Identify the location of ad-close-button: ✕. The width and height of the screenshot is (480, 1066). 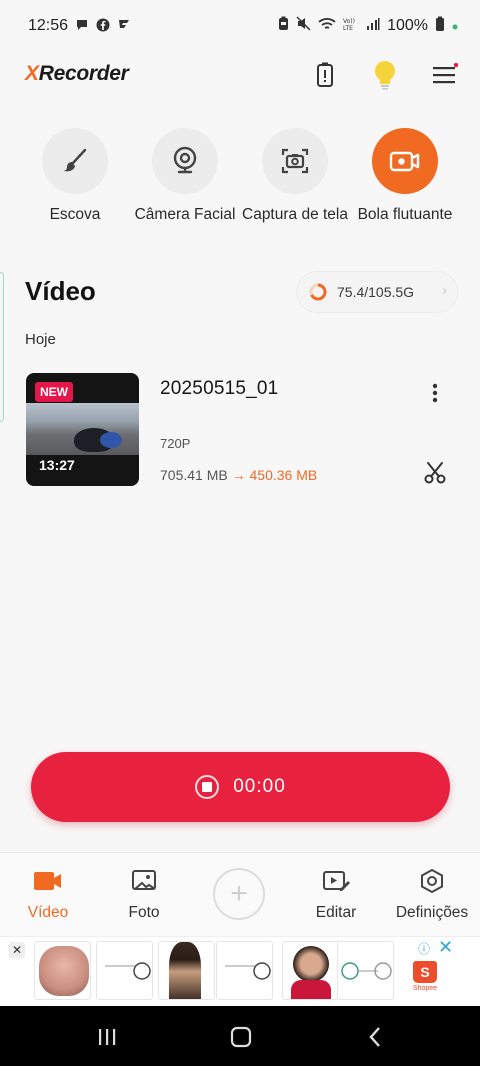
(17, 950).